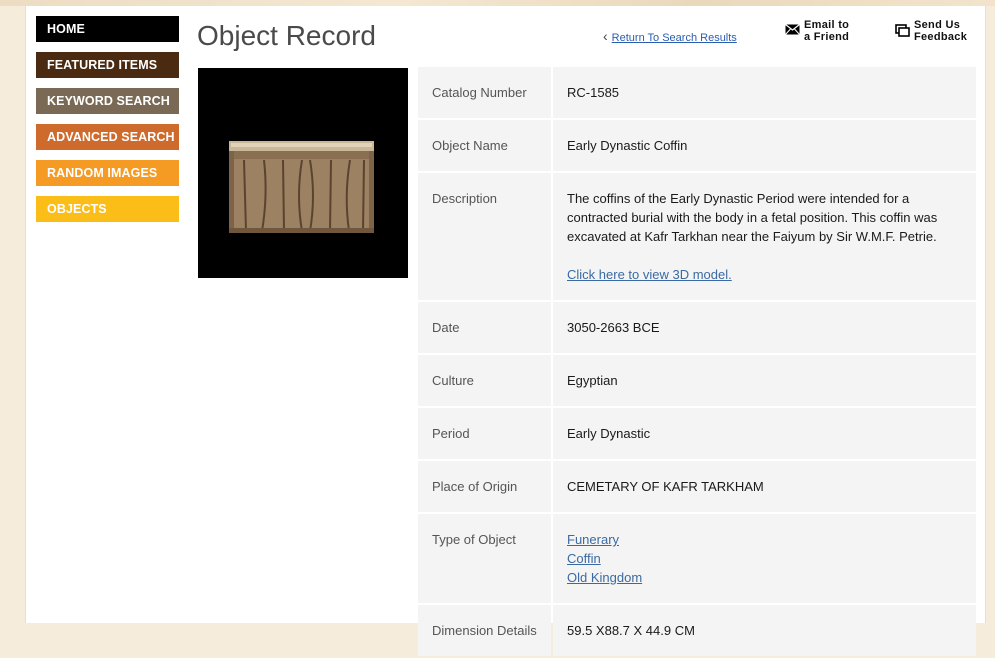 The height and width of the screenshot is (658, 995). I want to click on coffin-image, so click(303, 173).